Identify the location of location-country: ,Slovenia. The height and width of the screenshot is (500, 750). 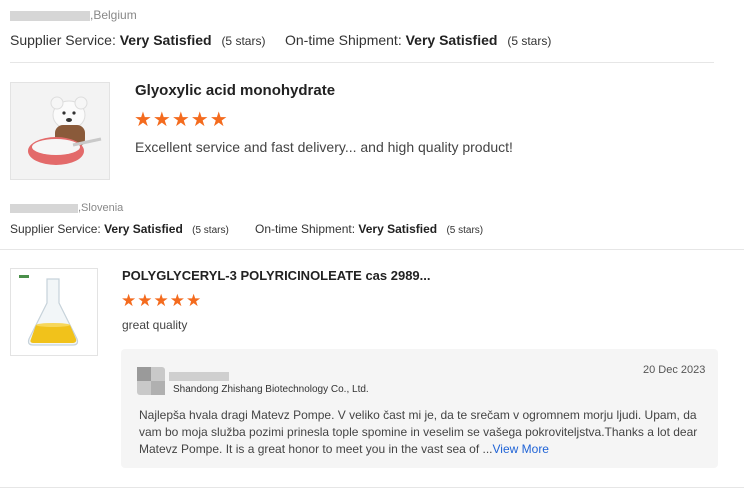
(101, 208).